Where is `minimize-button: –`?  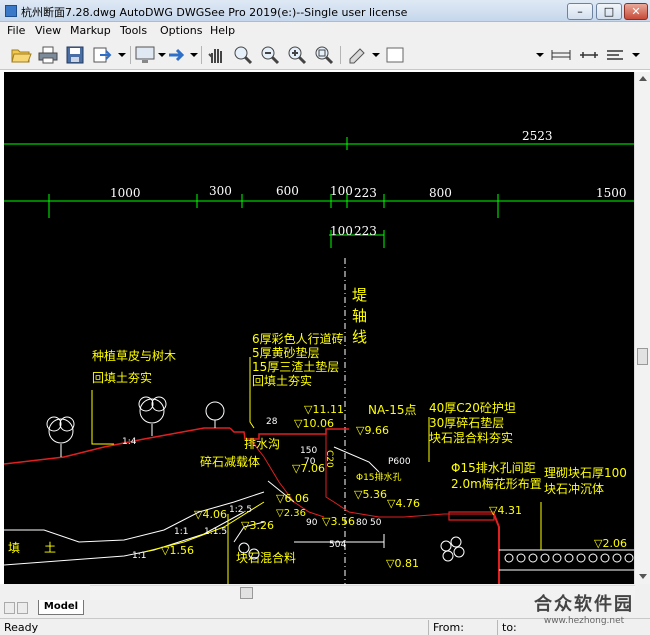
minimize-button: – is located at coordinates (580, 11).